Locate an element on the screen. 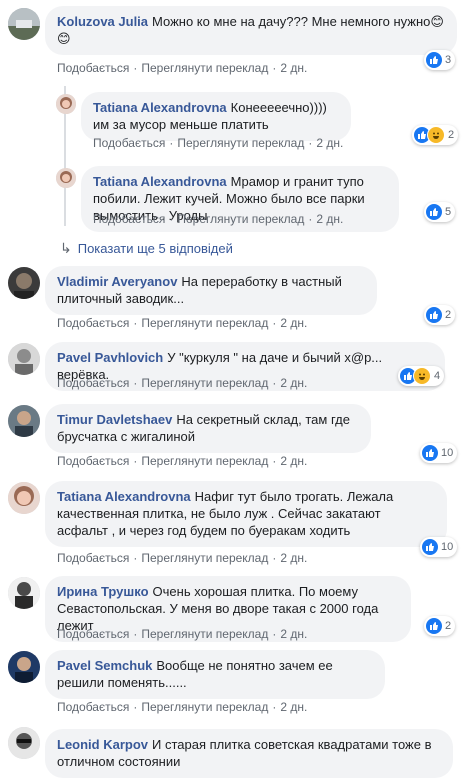 This screenshot has width=465, height=778. comment-author: Pavel Pavhlovich is located at coordinates (110, 357).